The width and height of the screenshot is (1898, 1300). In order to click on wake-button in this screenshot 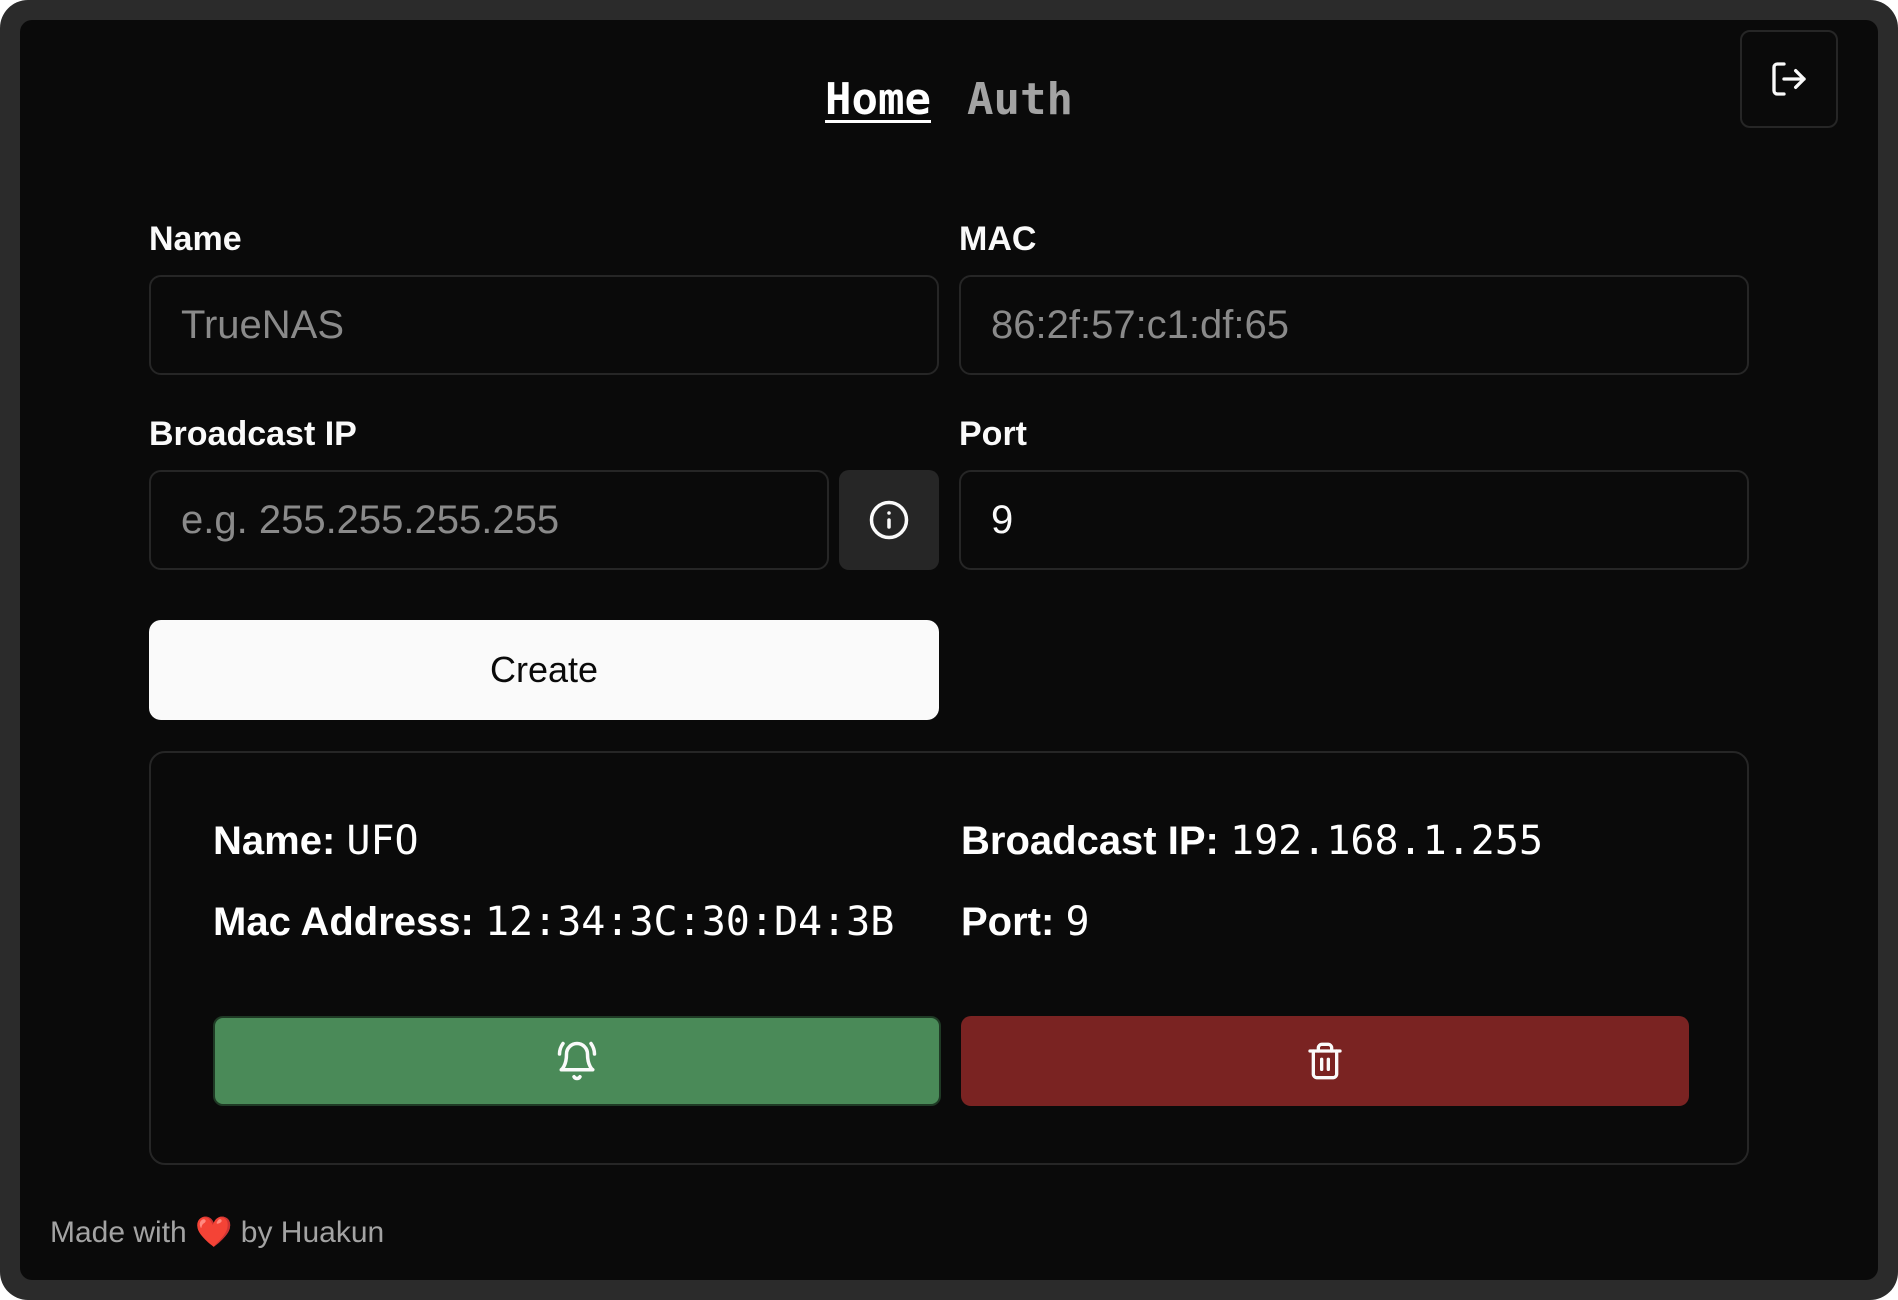, I will do `click(577, 1061)`.